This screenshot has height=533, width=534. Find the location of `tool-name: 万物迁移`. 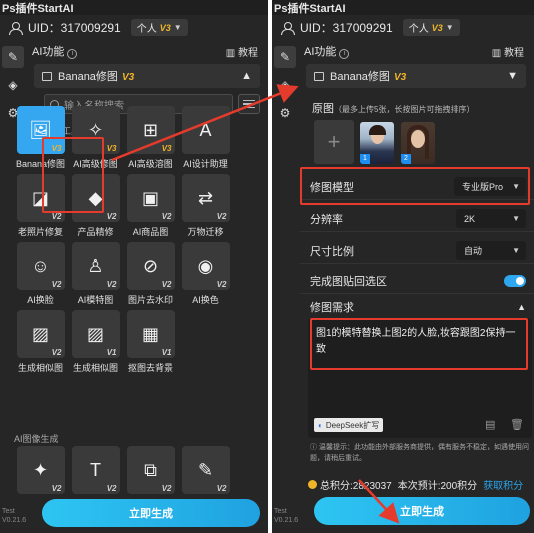

tool-name: 万物迁移 is located at coordinates (205, 232).